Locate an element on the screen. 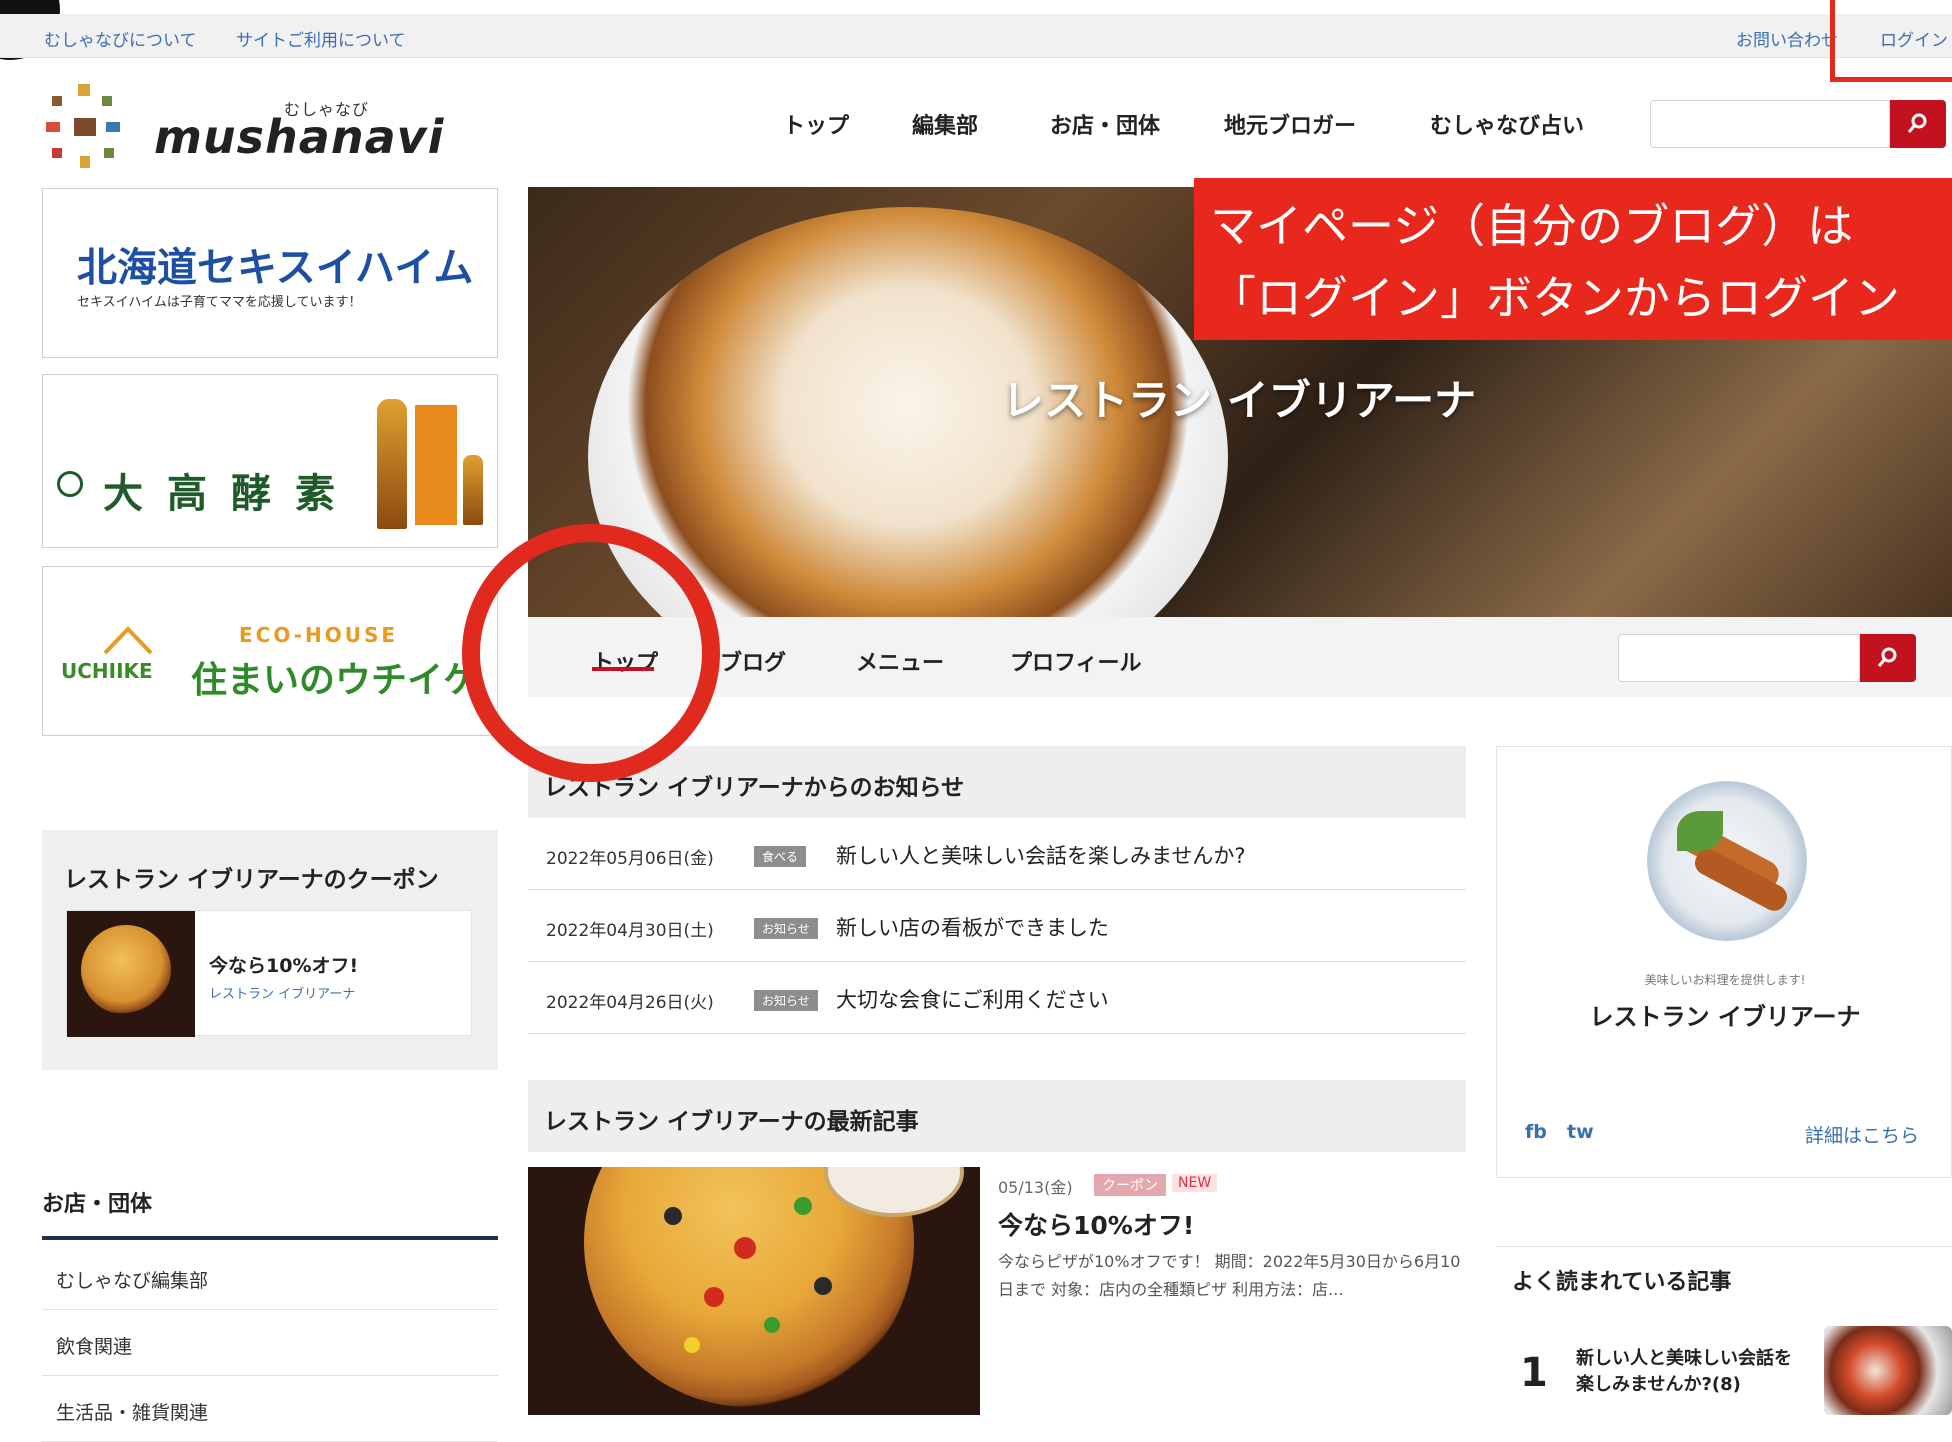 The image size is (1952, 1442). small-bottle-image is located at coordinates (473, 490).